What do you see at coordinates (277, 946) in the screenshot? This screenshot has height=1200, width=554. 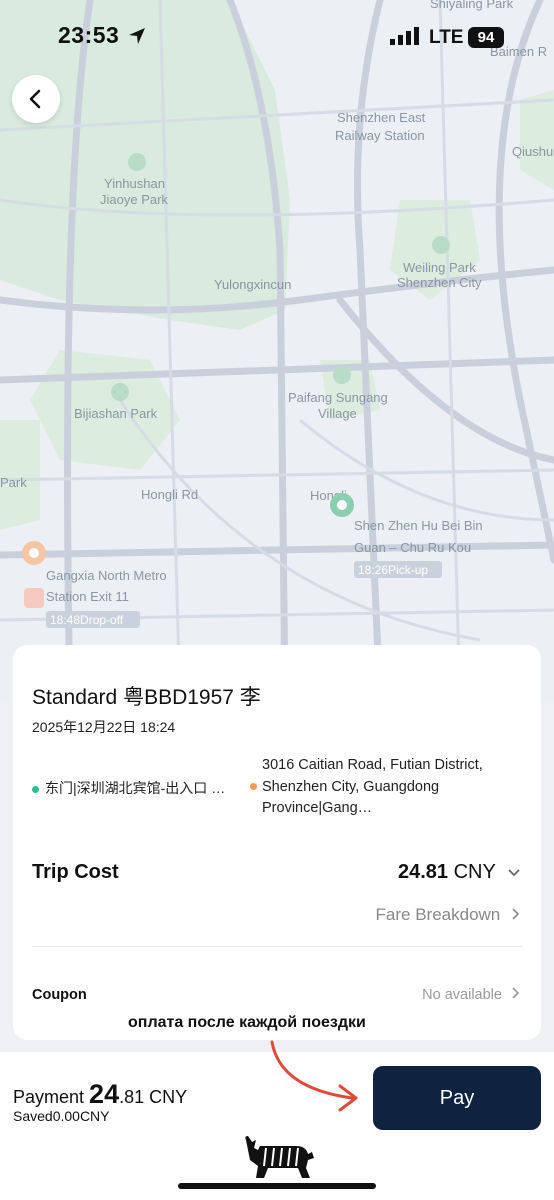 I see `divider` at bounding box center [277, 946].